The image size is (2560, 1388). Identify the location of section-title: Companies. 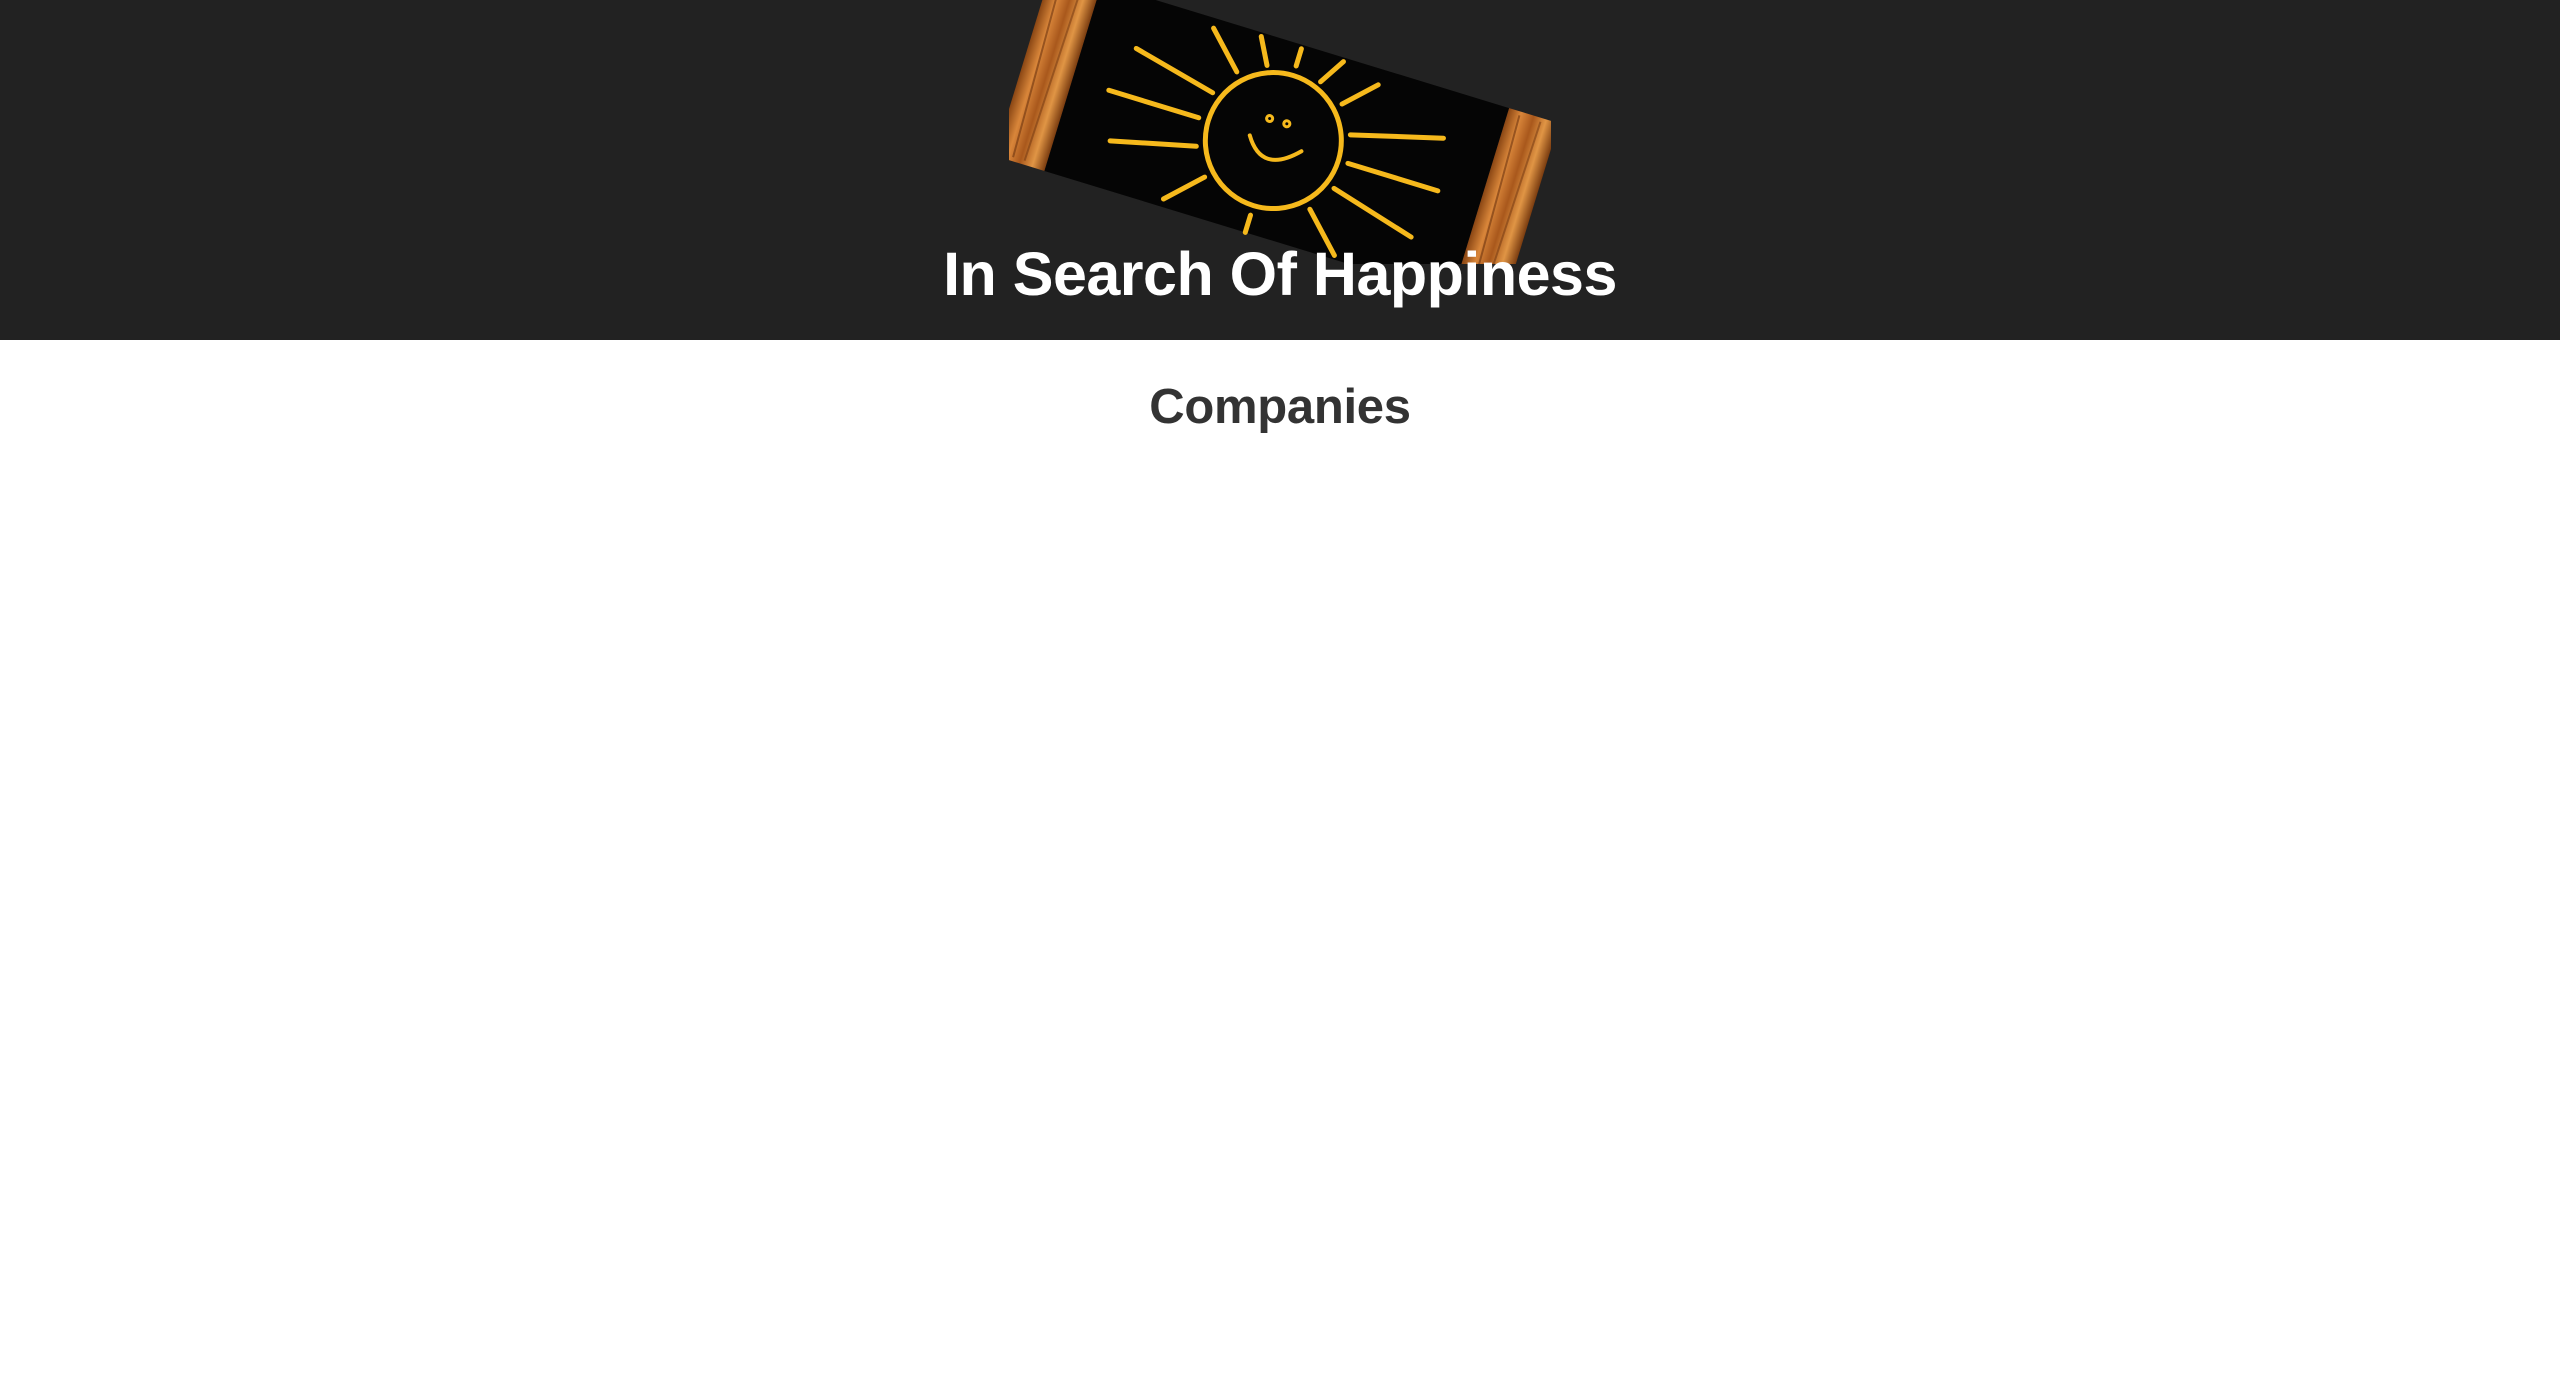
(1280, 407).